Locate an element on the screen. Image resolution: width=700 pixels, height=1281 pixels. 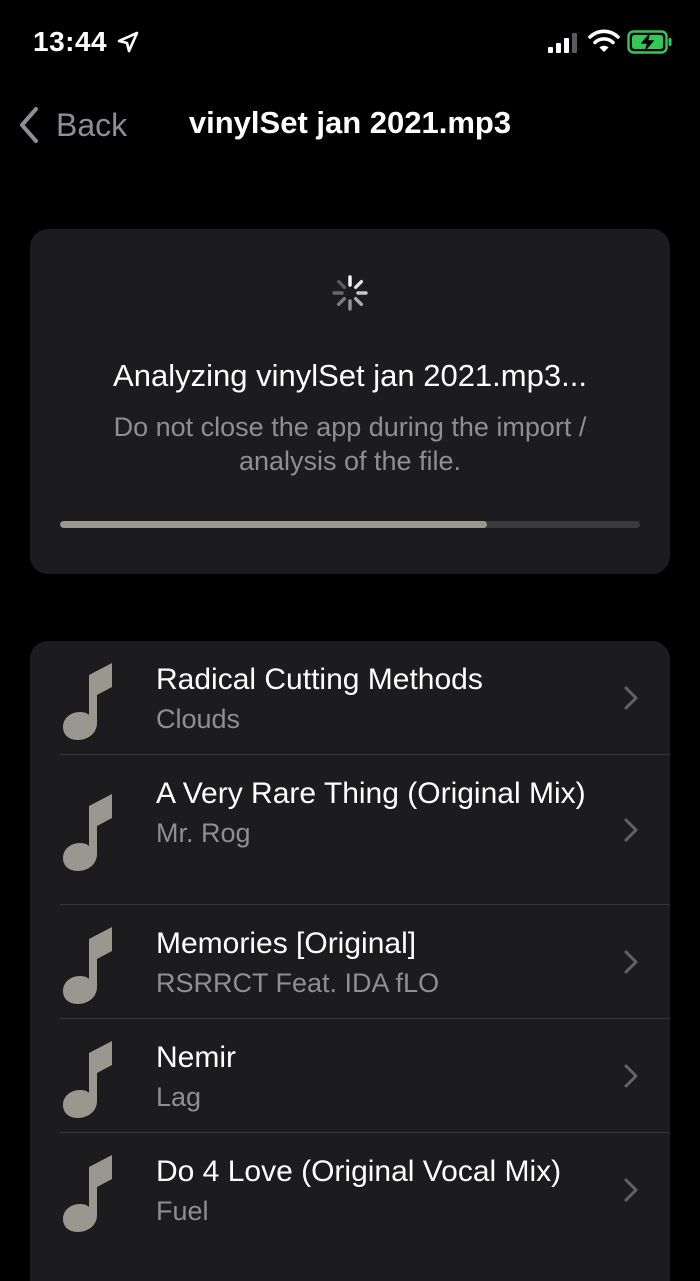
track-title: Memories [Original] is located at coordinates (286, 943).